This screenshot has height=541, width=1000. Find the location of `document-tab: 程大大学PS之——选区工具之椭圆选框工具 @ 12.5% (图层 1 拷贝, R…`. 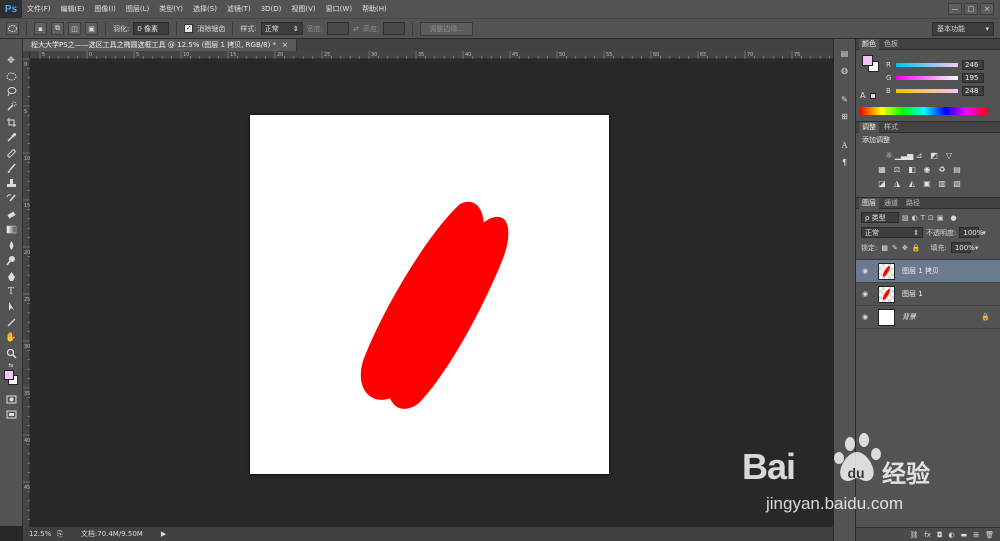

document-tab: 程大大学PS之——选区工具之椭圆选框工具 @ 12.5% (图层 1 拷贝, R… is located at coordinates (160, 45).